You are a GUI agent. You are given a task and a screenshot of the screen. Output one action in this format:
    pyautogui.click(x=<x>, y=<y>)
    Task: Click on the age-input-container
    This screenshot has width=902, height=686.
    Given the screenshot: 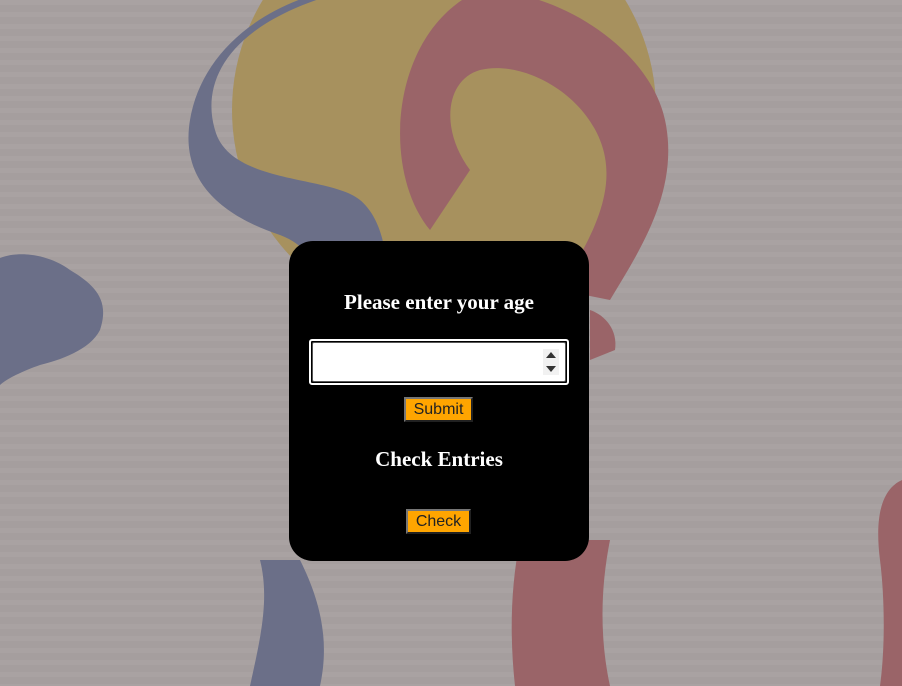 What is the action you would take?
    pyautogui.click(x=439, y=362)
    